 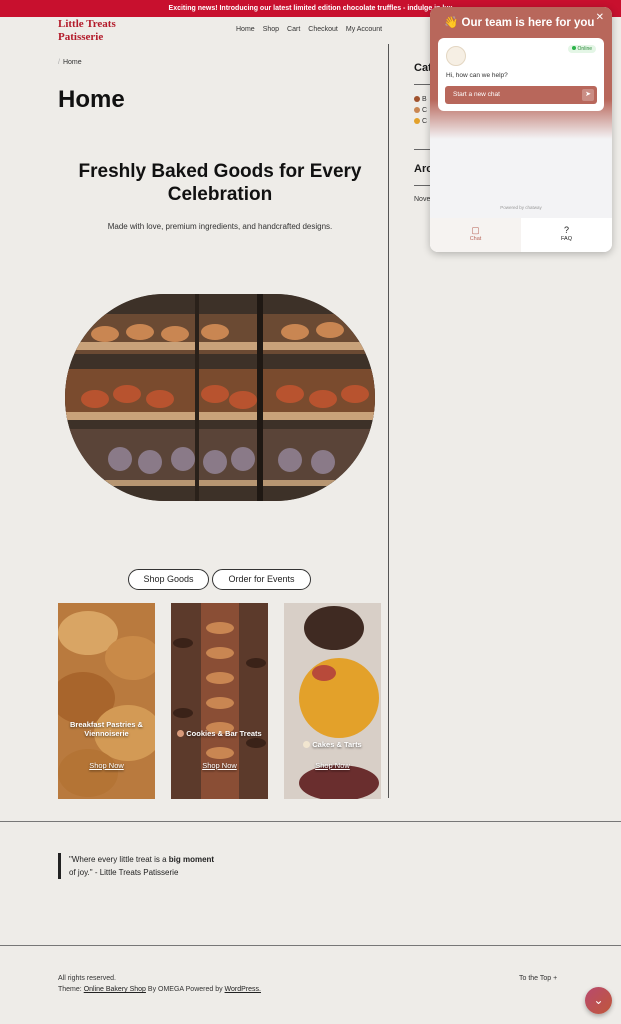 What do you see at coordinates (310, 821) in the screenshot?
I see `section-divider` at bounding box center [310, 821].